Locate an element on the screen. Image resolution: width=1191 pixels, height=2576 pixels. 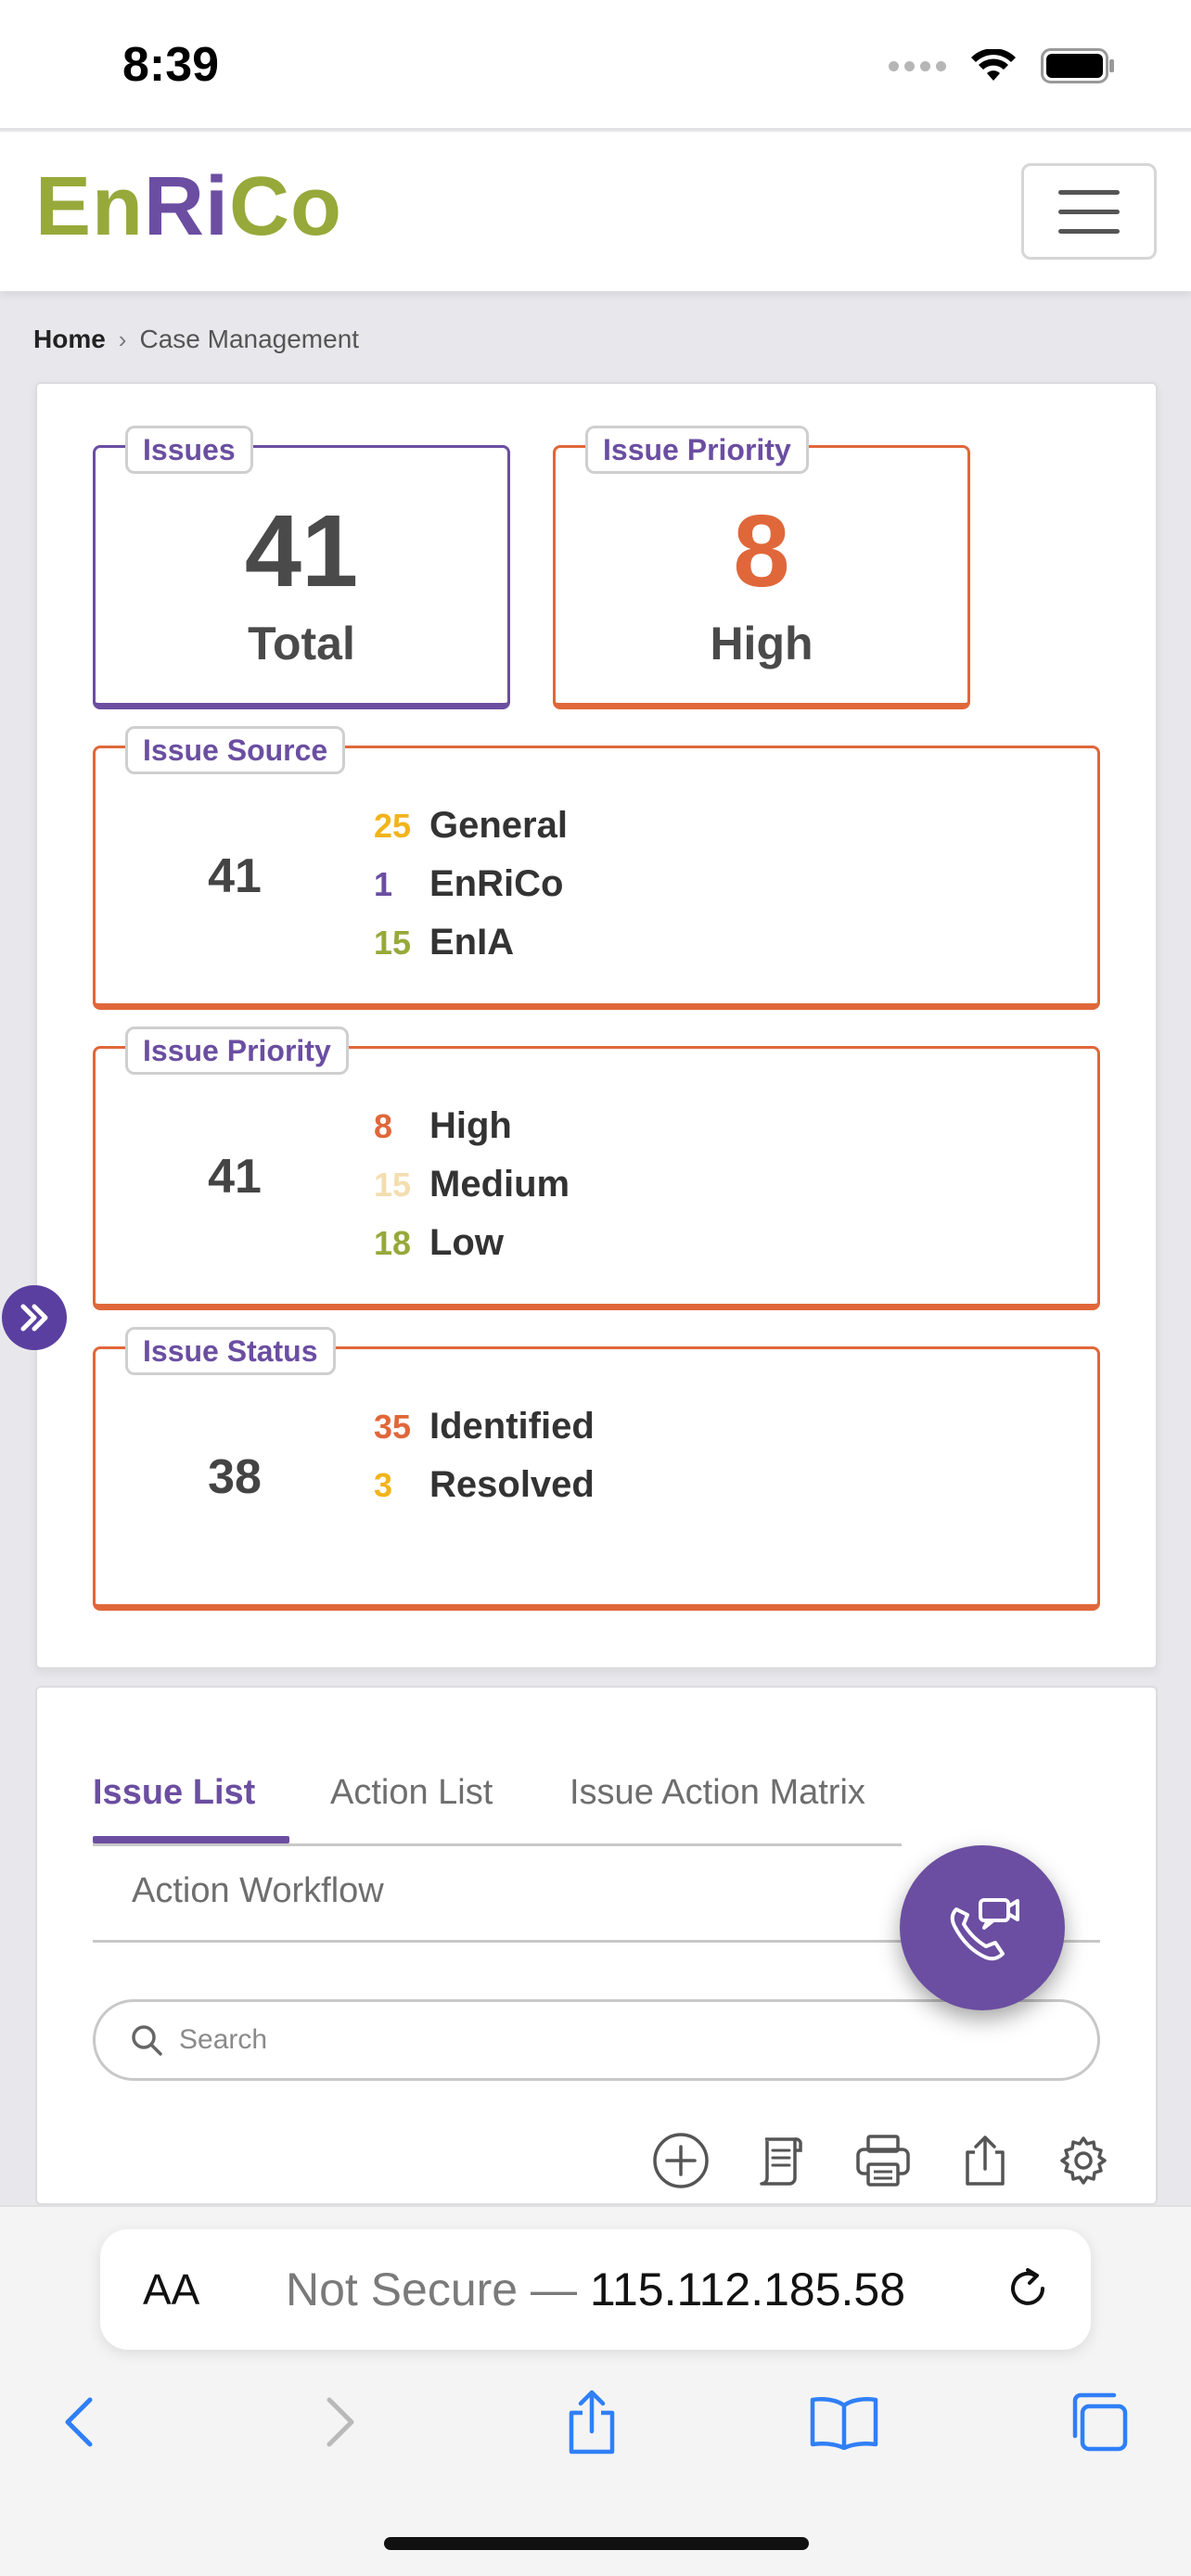
breadcrumb-current: Case Management is located at coordinates (249, 339).